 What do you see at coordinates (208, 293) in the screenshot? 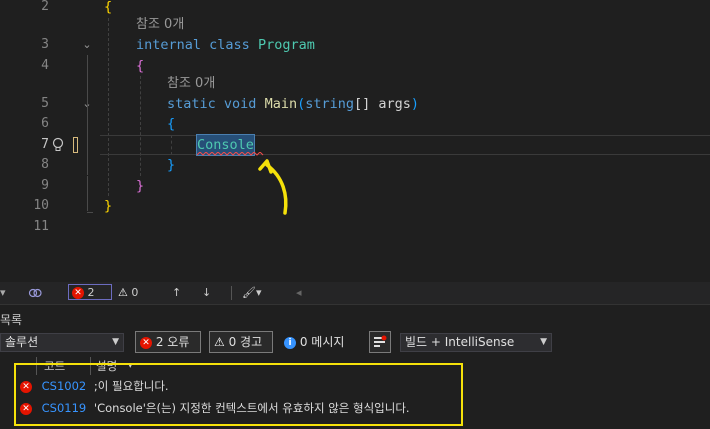
I see `arrow-down-icon: ↓` at bounding box center [208, 293].